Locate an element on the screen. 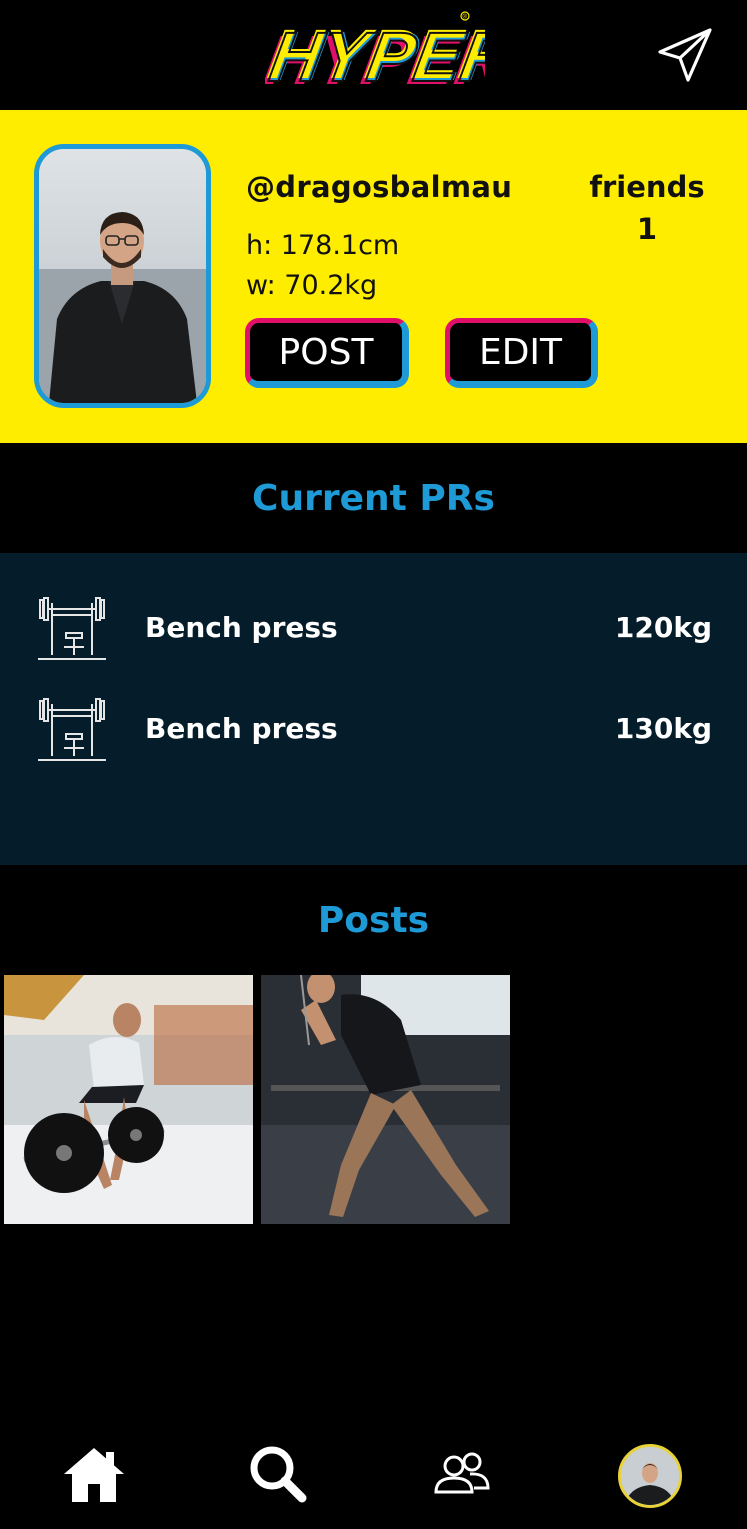  app-header: HYPER HYPER HYPER HYPER ® is located at coordinates (373, 55).